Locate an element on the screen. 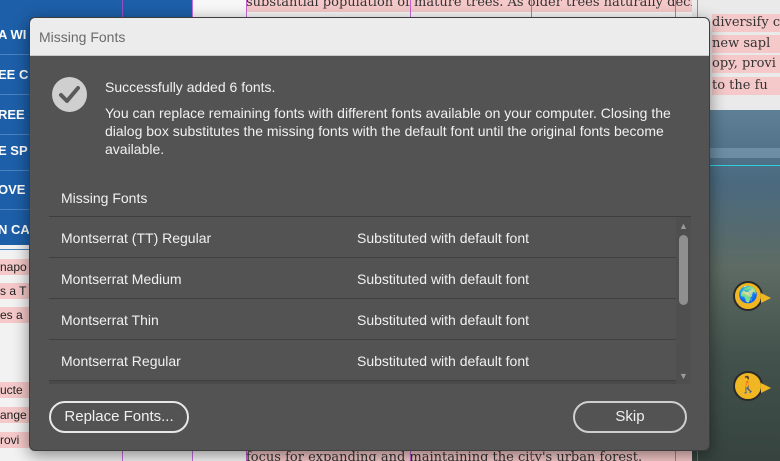  dialog-title: Missing Fonts is located at coordinates (82, 37).